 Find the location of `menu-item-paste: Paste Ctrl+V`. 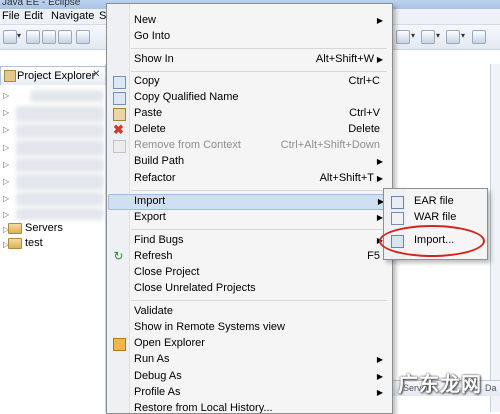

menu-item-paste: Paste Ctrl+V is located at coordinates (249, 114).